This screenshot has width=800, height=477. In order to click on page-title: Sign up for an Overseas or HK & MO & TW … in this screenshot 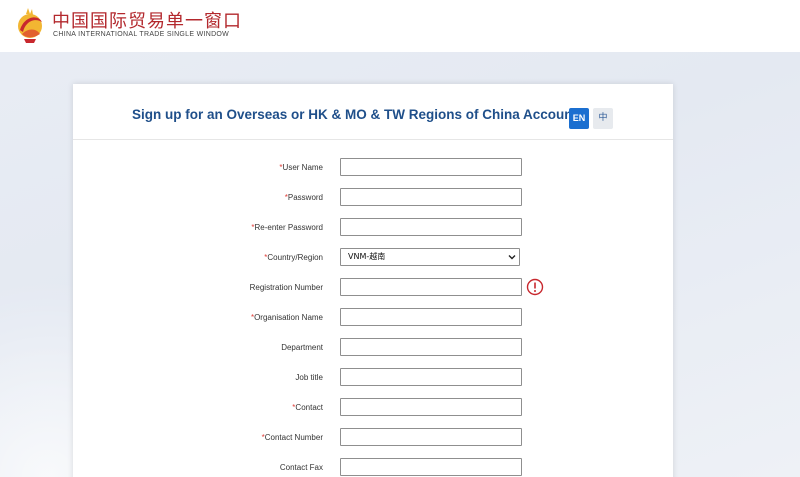, I will do `click(355, 114)`.